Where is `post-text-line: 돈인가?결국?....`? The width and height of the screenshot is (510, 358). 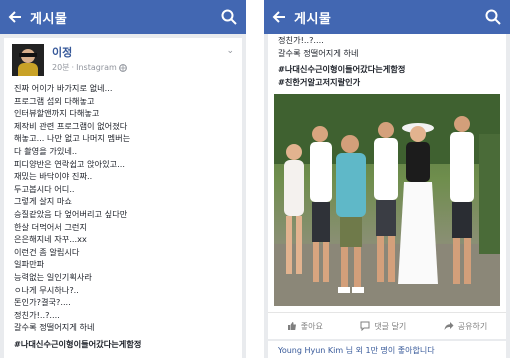
post-text-line: 돈인가?결국?.... is located at coordinates (42, 302).